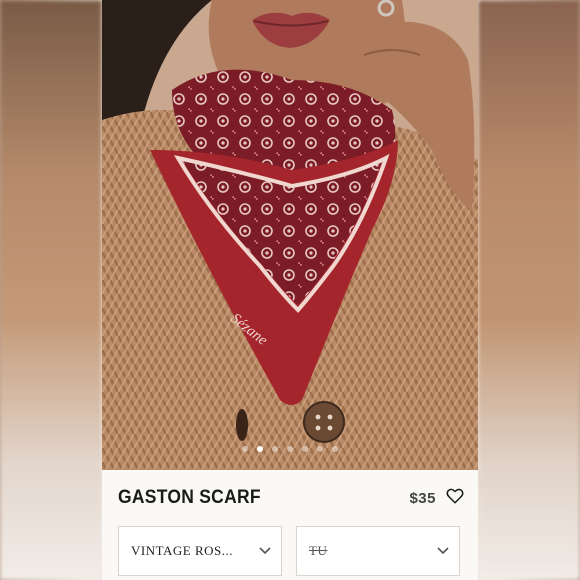  What do you see at coordinates (378, 551) in the screenshot?
I see `size-select: TU` at bounding box center [378, 551].